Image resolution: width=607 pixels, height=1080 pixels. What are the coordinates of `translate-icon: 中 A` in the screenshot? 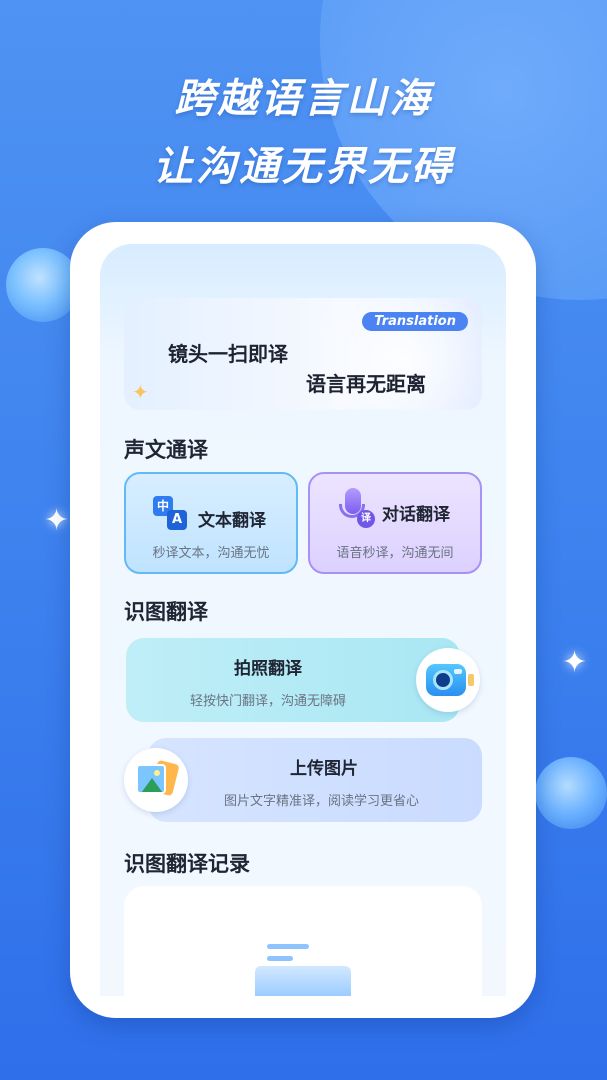 It's located at (170, 513).